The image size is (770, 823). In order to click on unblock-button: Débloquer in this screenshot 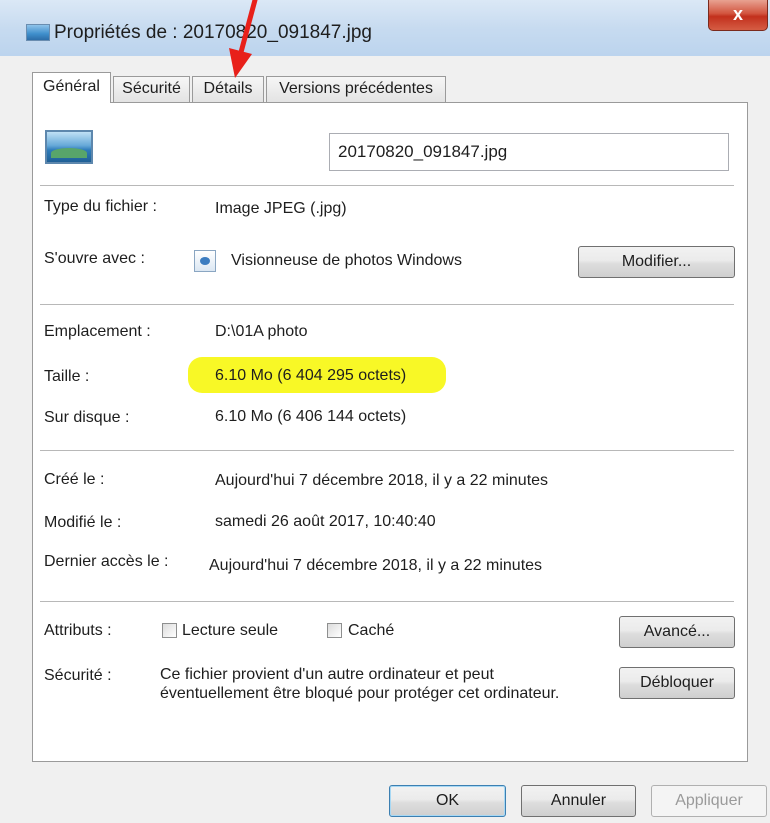, I will do `click(677, 683)`.